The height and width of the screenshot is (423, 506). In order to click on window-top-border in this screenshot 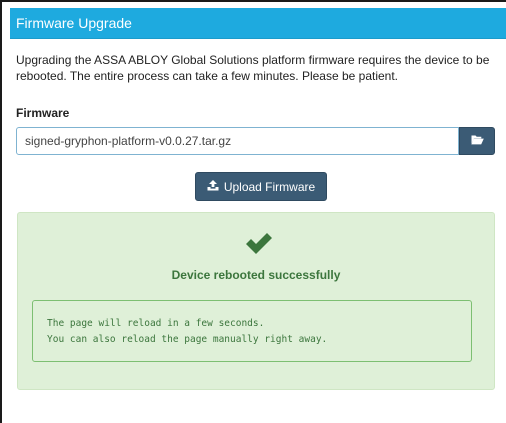, I will do `click(253, 1)`.